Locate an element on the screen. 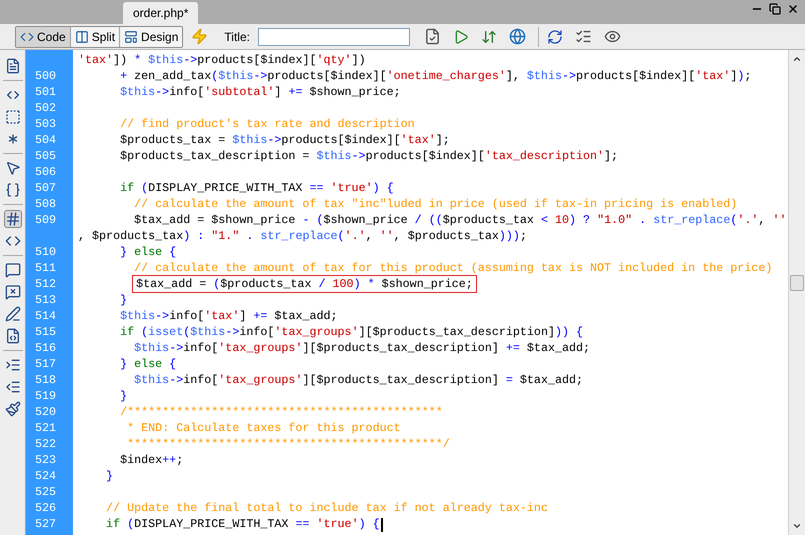  code-line: , $products_tax) : "1." . str_replace('.', '', $products_tax))); is located at coordinates (302, 237).